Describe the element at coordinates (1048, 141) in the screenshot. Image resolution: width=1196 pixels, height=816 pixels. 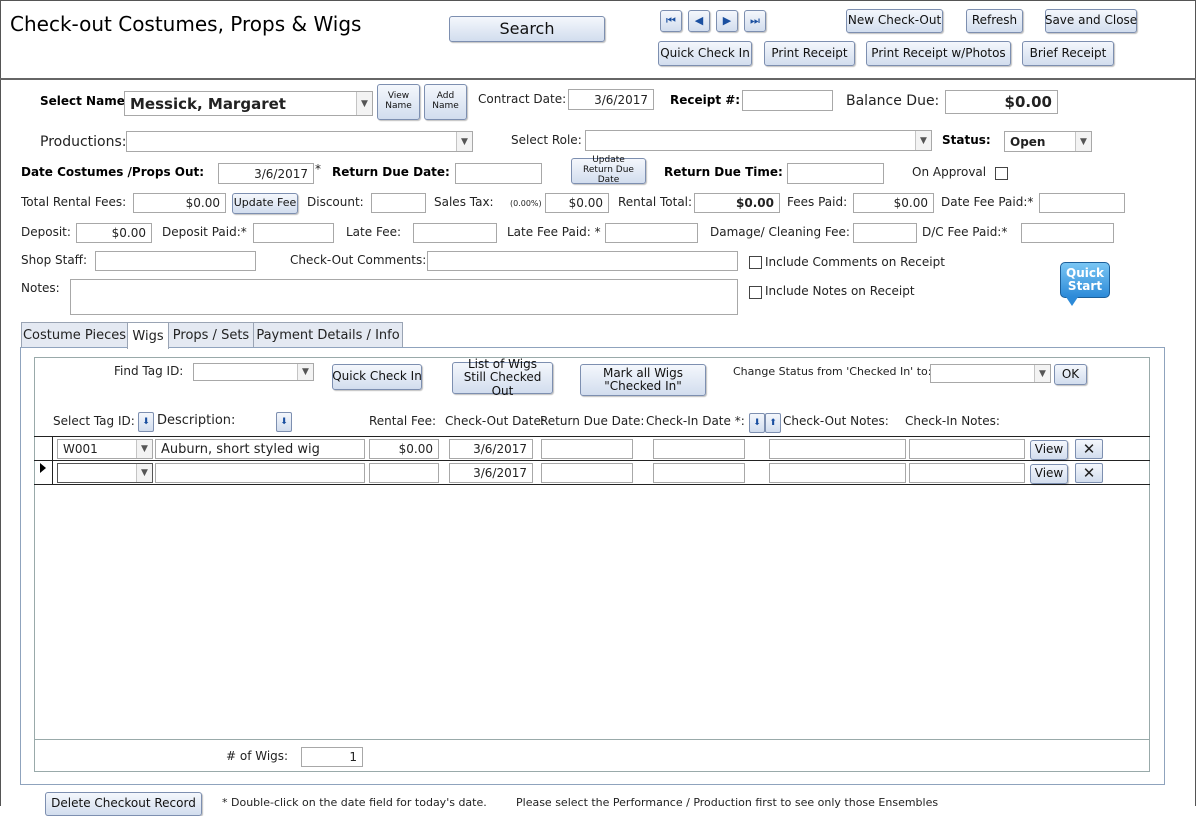
I see `status-combo: Open ▼` at that location.